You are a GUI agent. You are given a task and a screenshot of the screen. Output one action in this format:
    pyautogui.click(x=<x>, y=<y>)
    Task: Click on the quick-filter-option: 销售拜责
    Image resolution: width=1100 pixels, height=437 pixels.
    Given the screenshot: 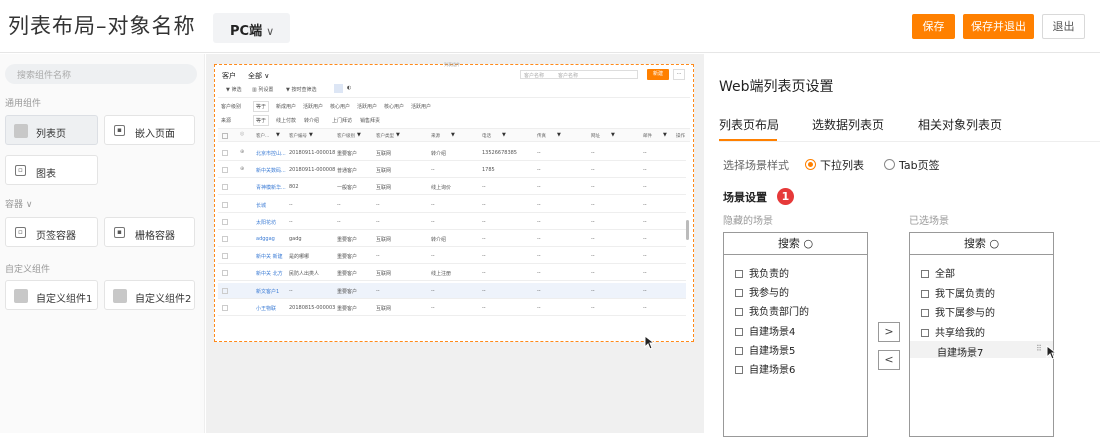 What is the action you would take?
    pyautogui.click(x=370, y=120)
    